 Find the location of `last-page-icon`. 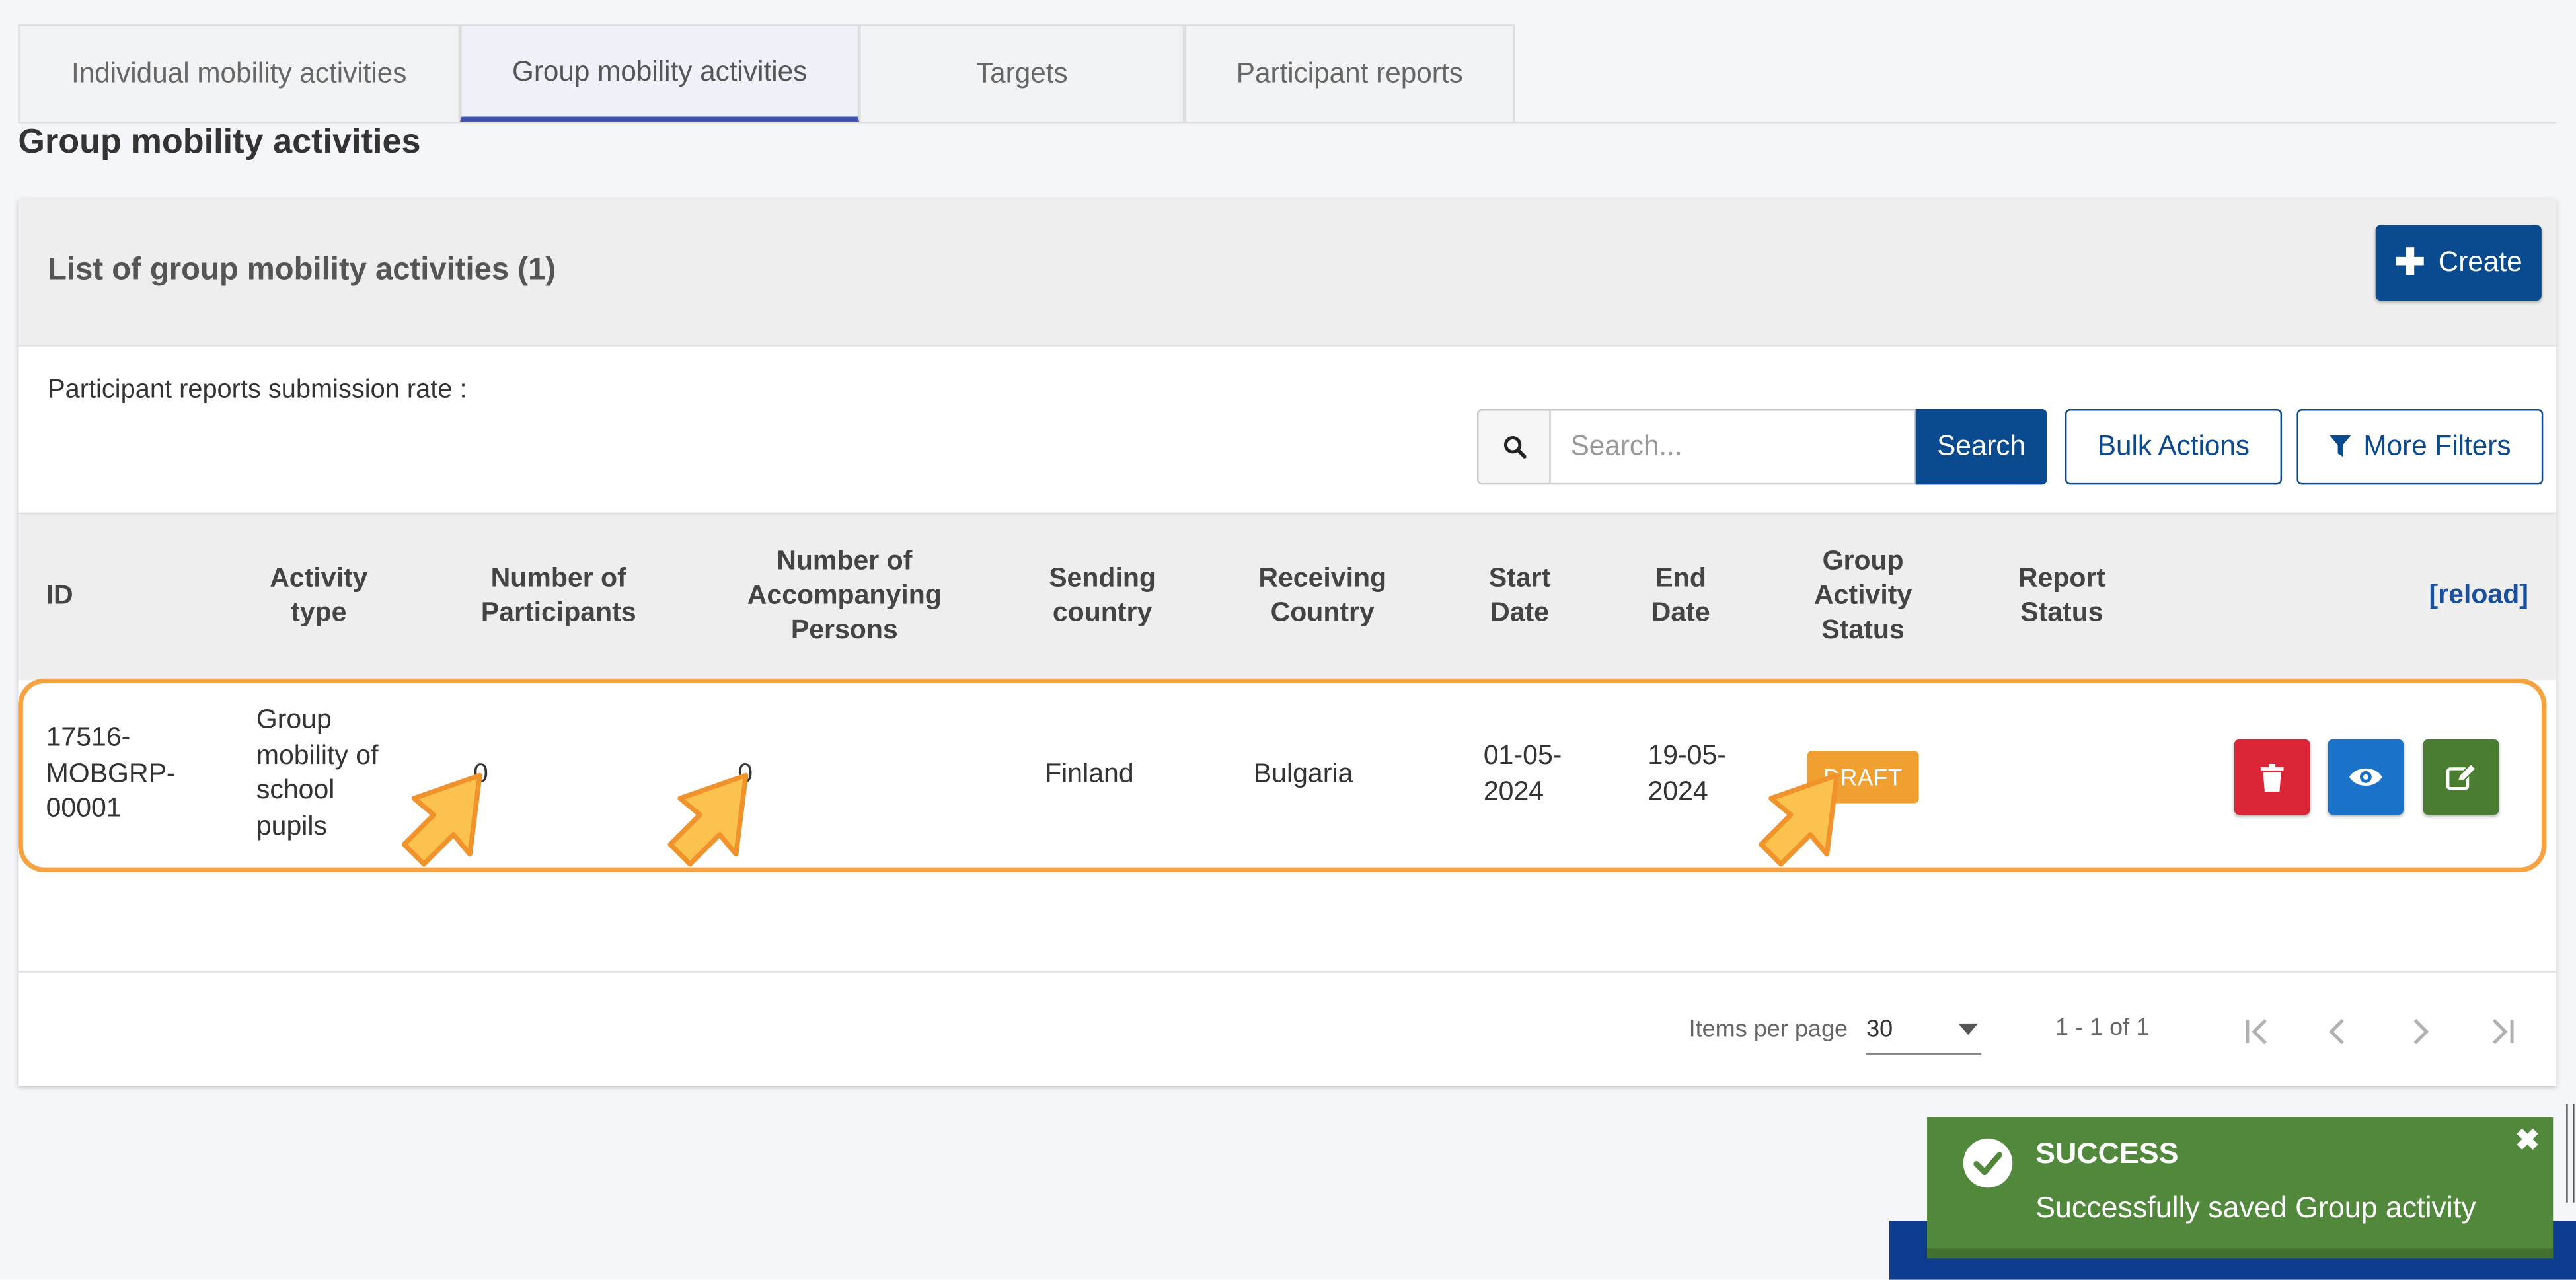

last-page-icon is located at coordinates (2503, 1032).